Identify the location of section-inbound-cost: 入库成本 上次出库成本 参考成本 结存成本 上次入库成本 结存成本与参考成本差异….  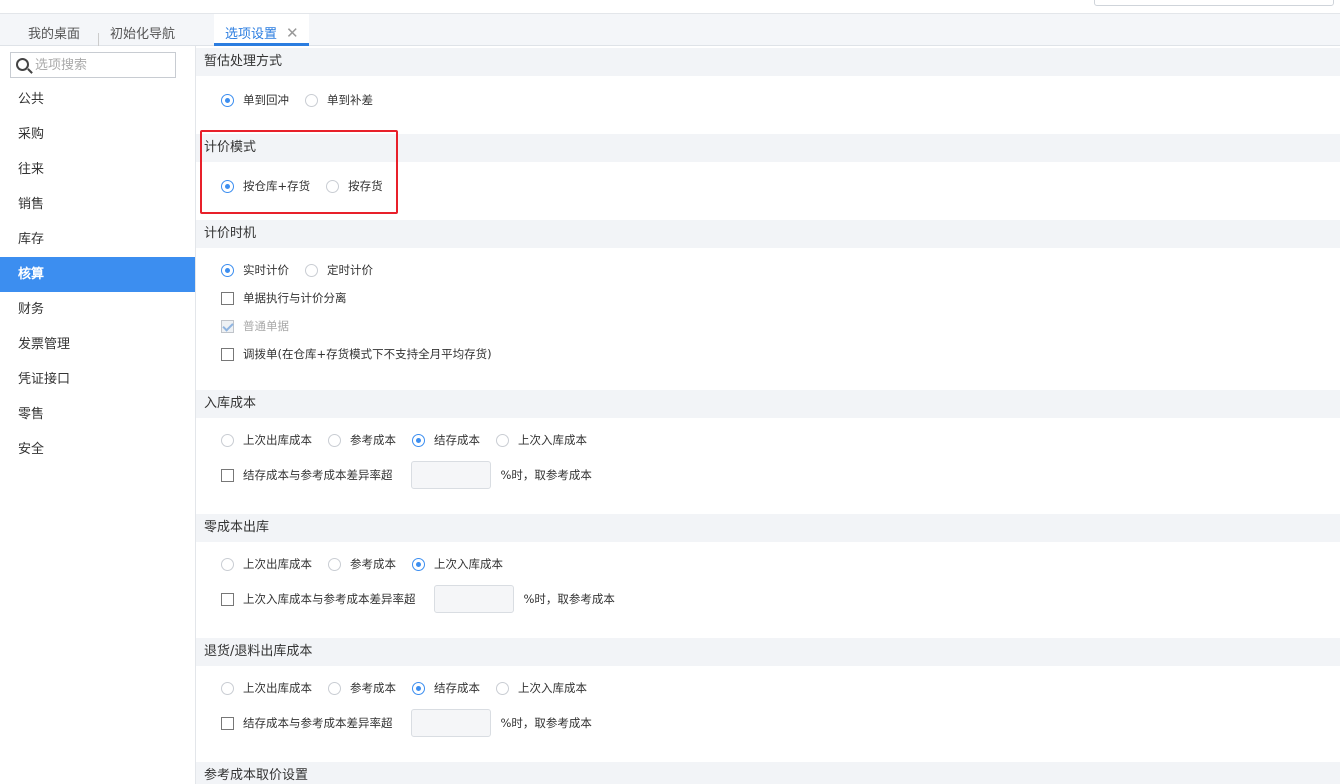
(768, 439).